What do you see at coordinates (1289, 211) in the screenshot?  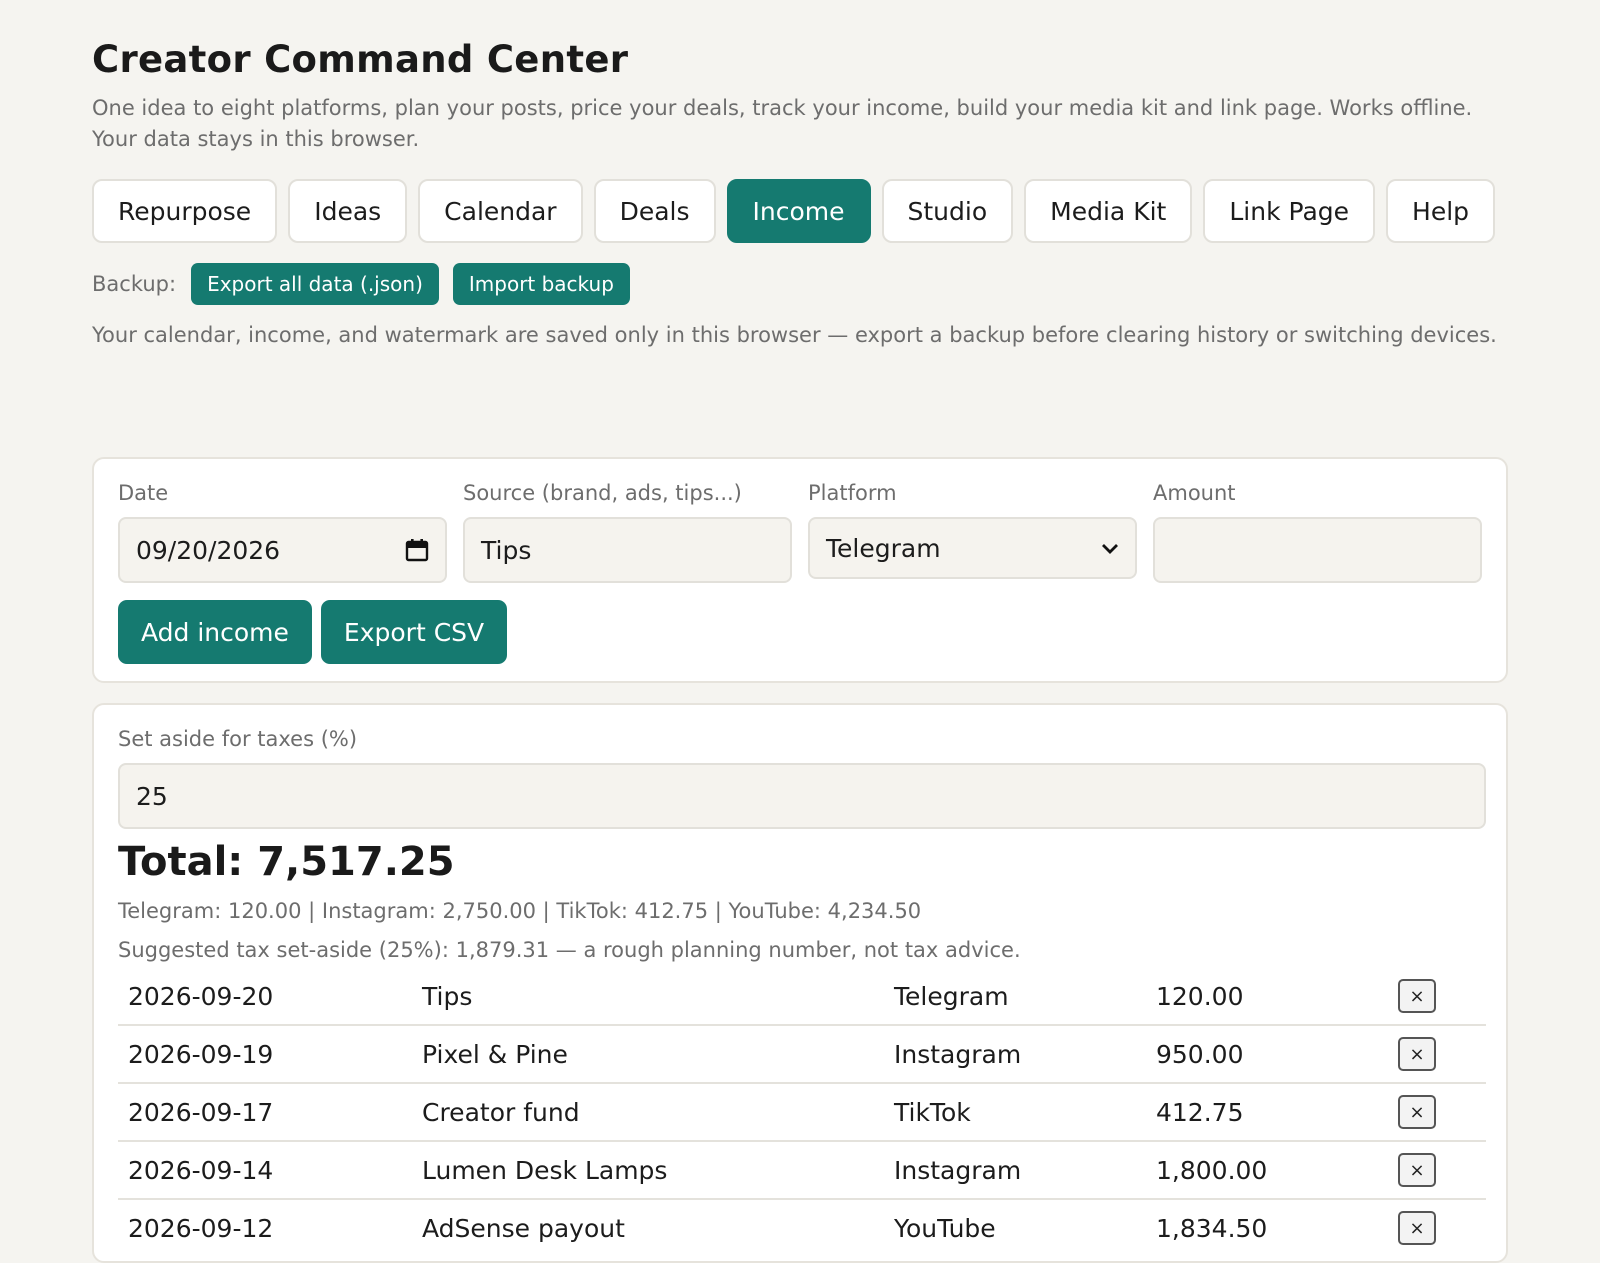 I see `tab-link-page: Link Page` at bounding box center [1289, 211].